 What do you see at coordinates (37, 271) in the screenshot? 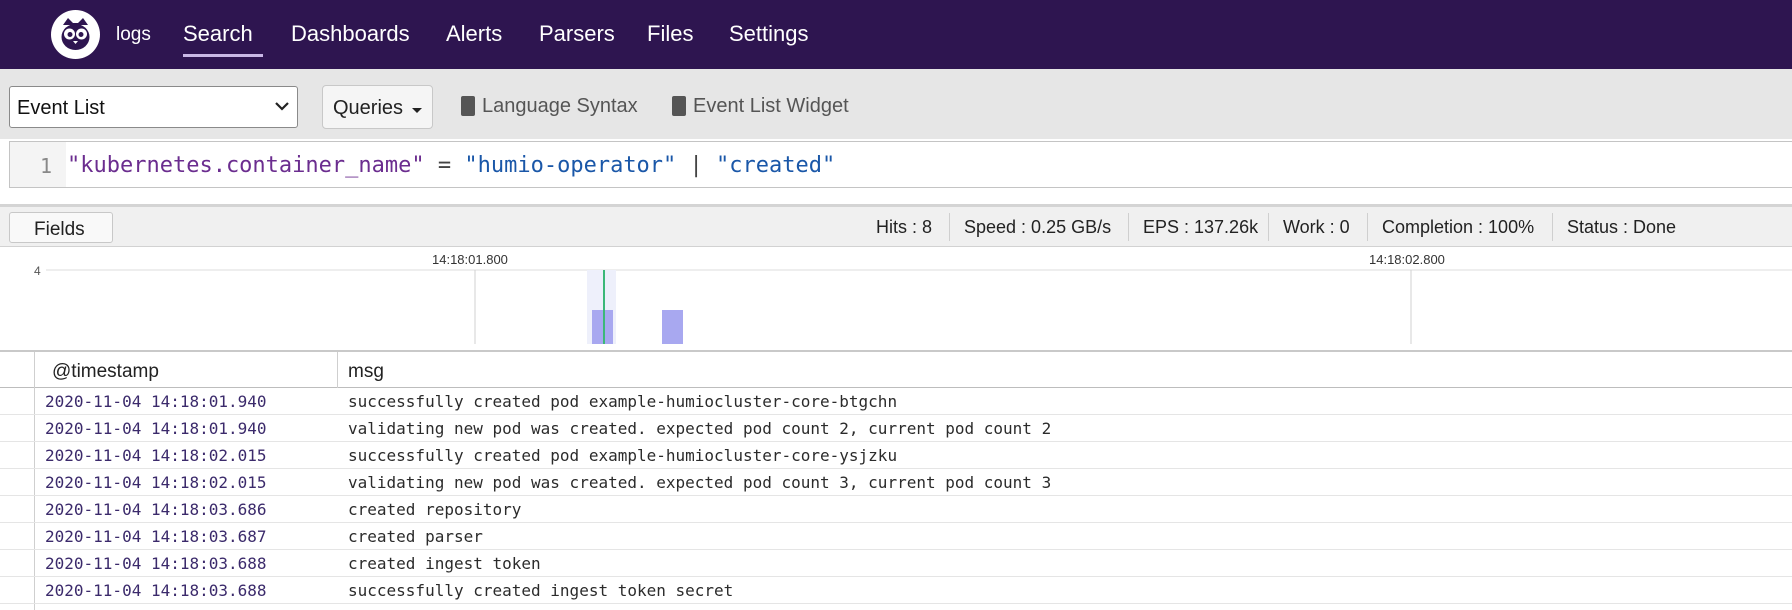
I see `histogram-y-max-label: 4` at bounding box center [37, 271].